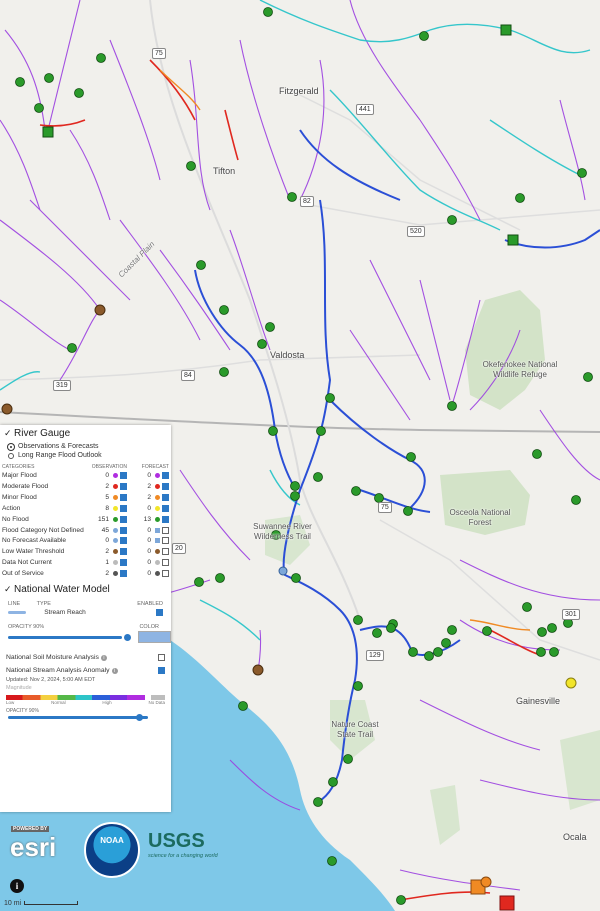  I want to click on radio-label: Long Range Flood Outlook, so click(60, 455).